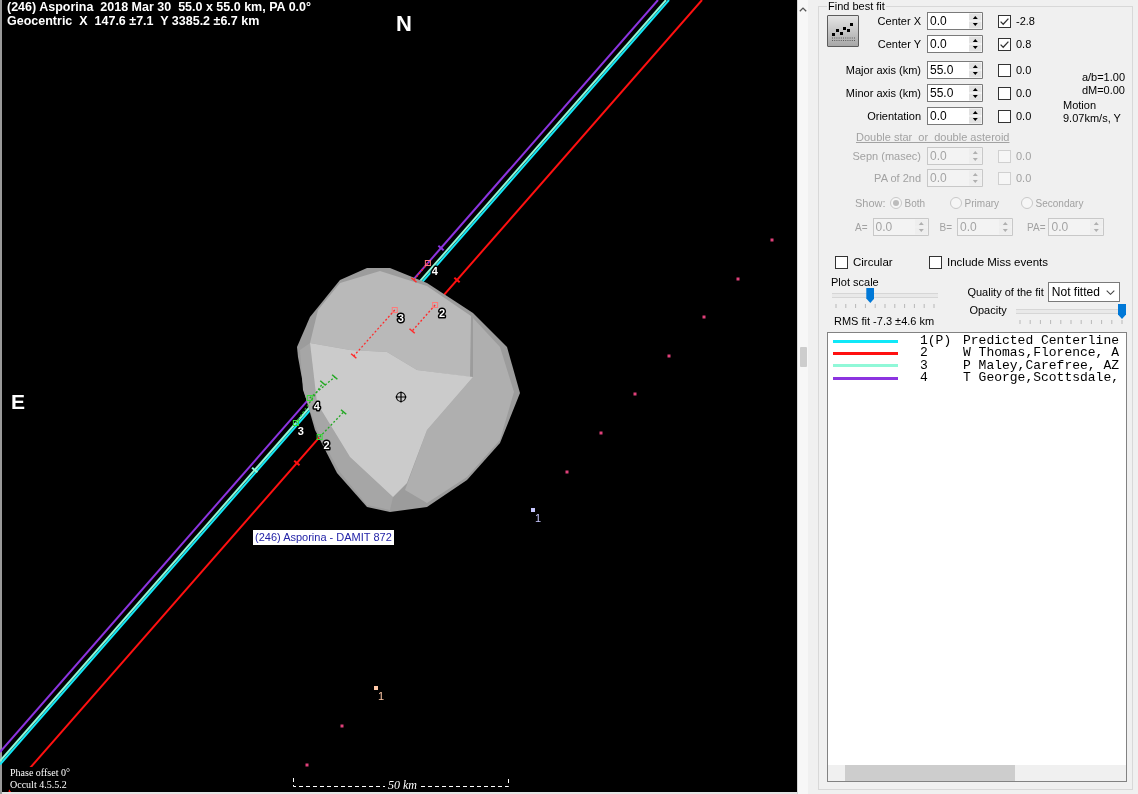  Describe the element at coordinates (1092, 118) in the screenshot. I see `motion-value: 9.07km/s, Y` at that location.